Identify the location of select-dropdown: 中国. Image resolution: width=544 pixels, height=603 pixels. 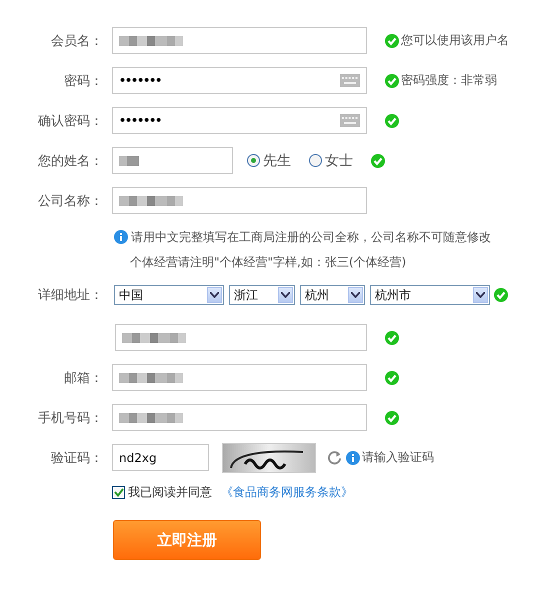
(169, 295).